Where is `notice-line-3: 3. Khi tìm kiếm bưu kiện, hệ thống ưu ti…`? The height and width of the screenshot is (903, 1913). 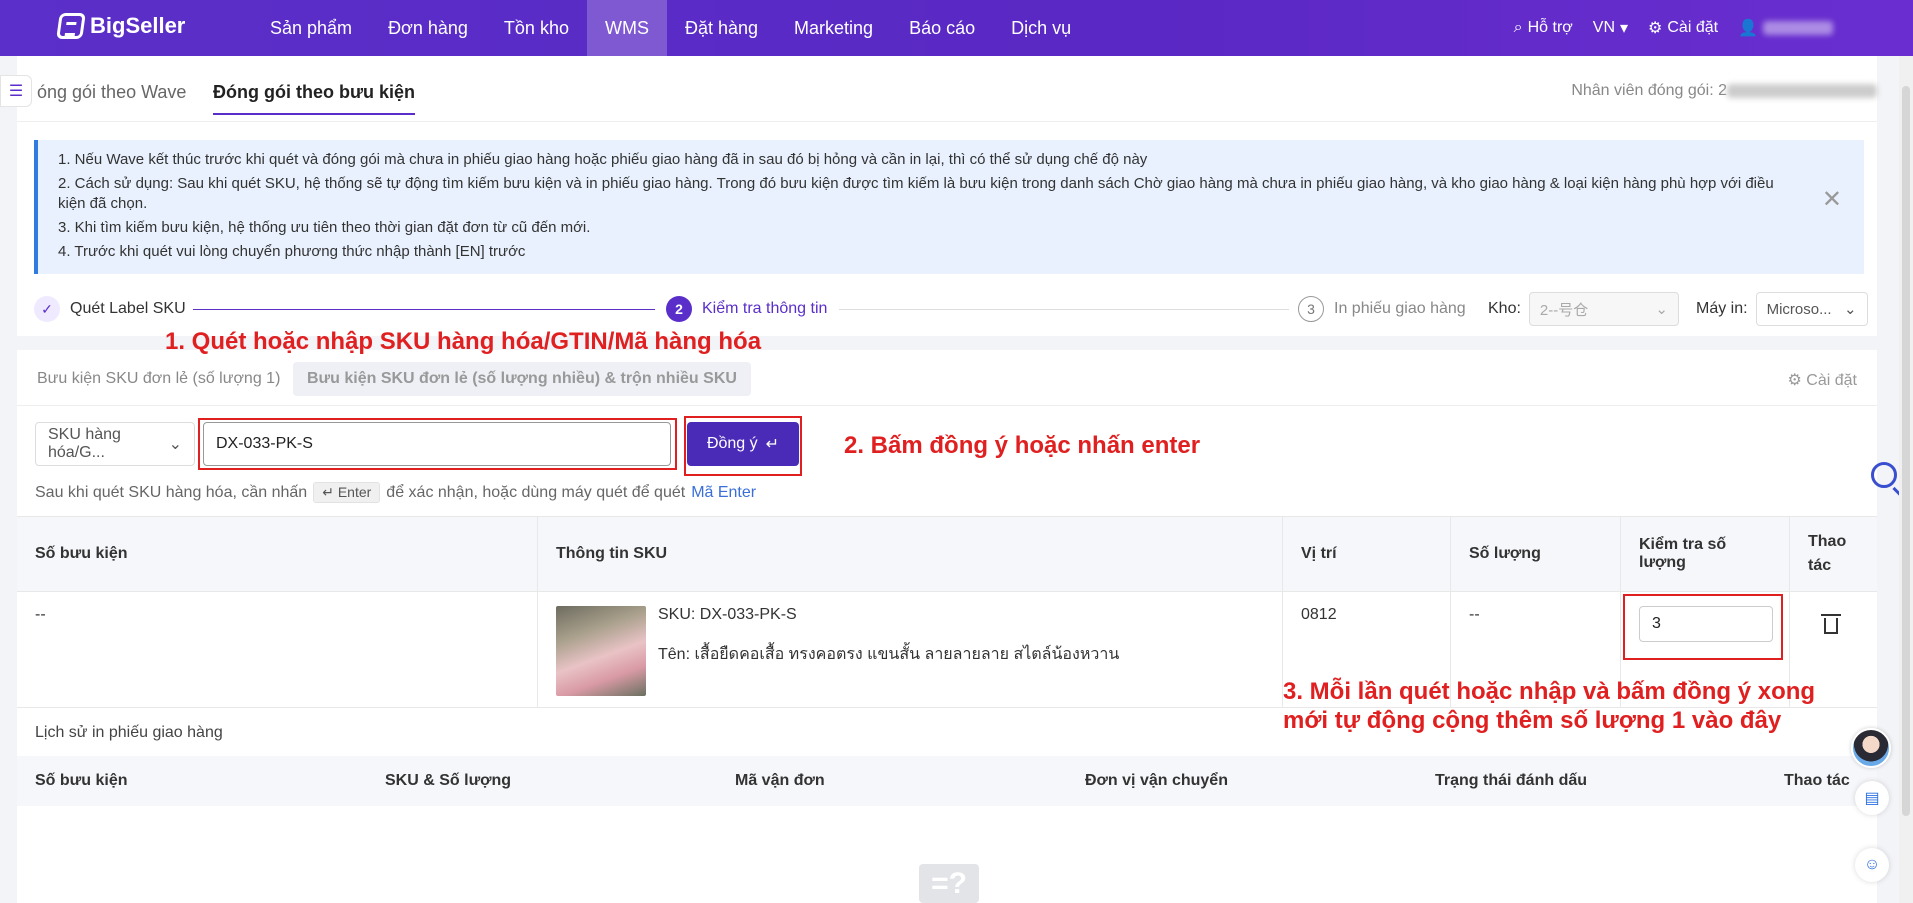 notice-line-3: 3. Khi tìm kiếm bưu kiện, hệ thống ưu ti… is located at coordinates (324, 227).